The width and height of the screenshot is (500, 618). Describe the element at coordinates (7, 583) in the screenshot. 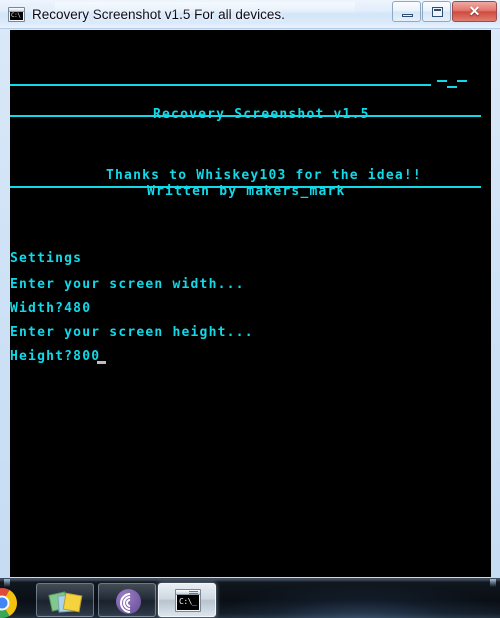

I see `window-edge-left` at that location.